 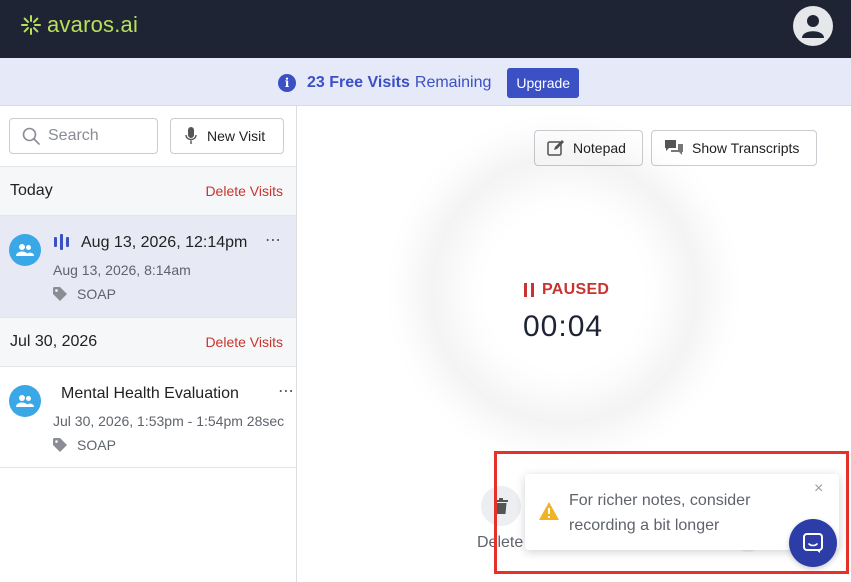 What do you see at coordinates (576, 289) in the screenshot?
I see `status-label: PAUSED` at bounding box center [576, 289].